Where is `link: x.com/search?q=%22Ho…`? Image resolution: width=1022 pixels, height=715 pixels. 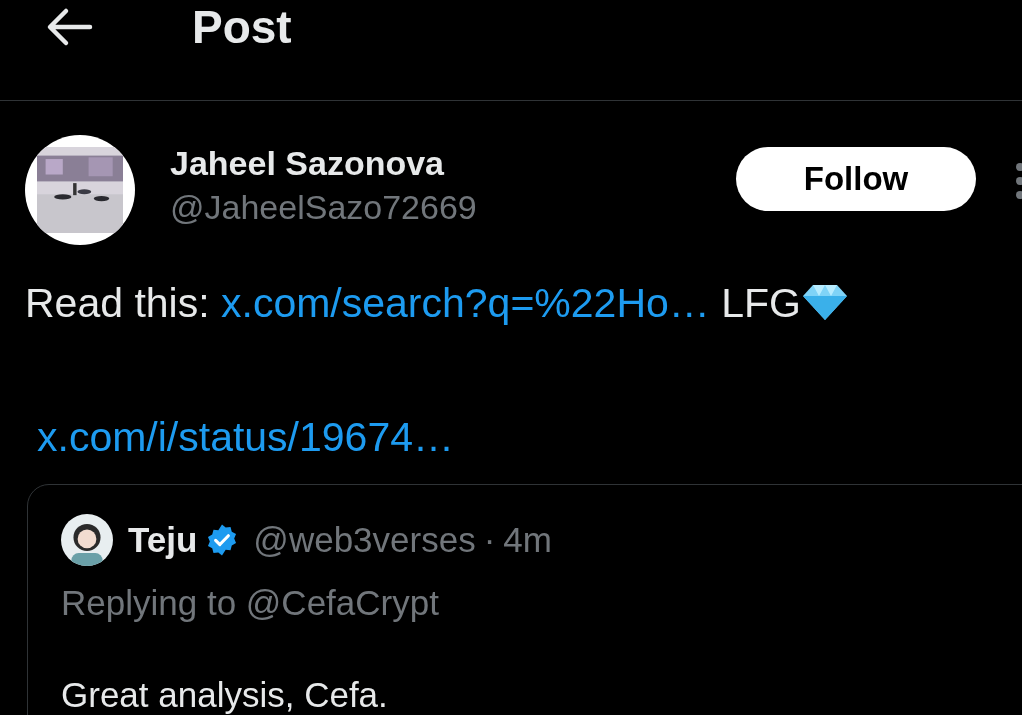 link: x.com/search?q=%22Ho… is located at coordinates (465, 303).